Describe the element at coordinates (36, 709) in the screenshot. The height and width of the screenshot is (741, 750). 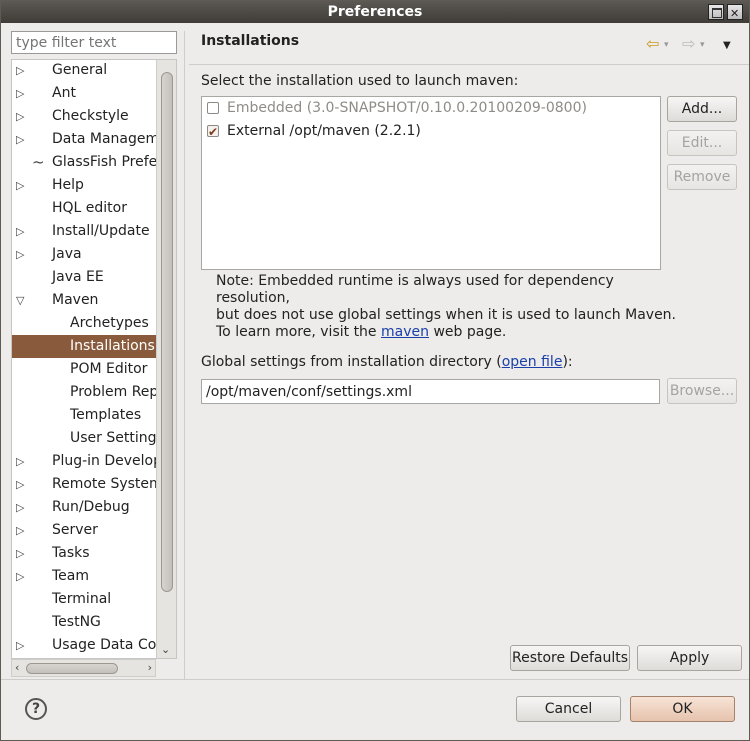
I see `help-icon: ?` at that location.